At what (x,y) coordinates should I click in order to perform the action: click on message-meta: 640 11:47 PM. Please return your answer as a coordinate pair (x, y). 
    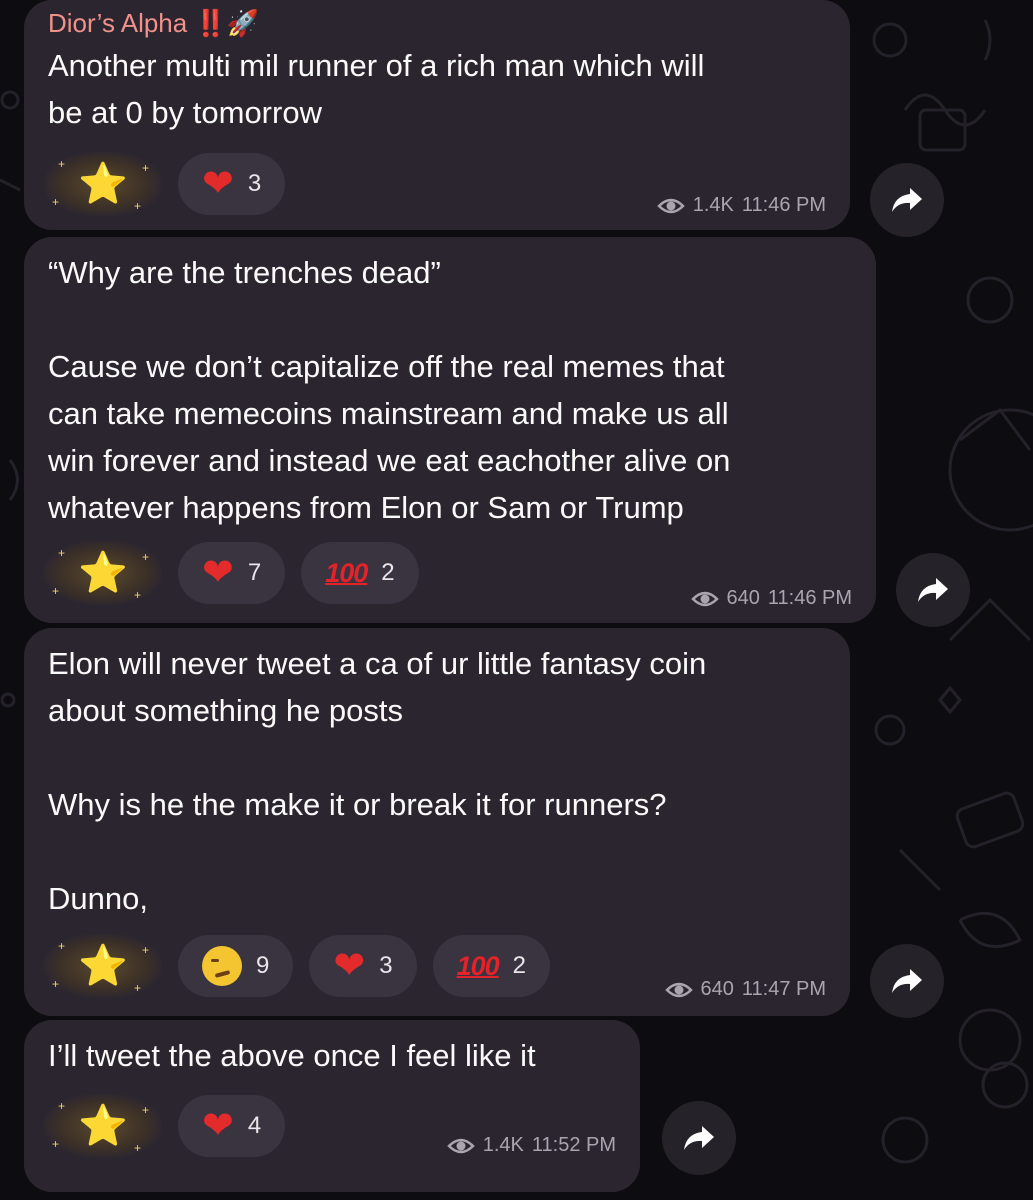
    Looking at the image, I should click on (745, 989).